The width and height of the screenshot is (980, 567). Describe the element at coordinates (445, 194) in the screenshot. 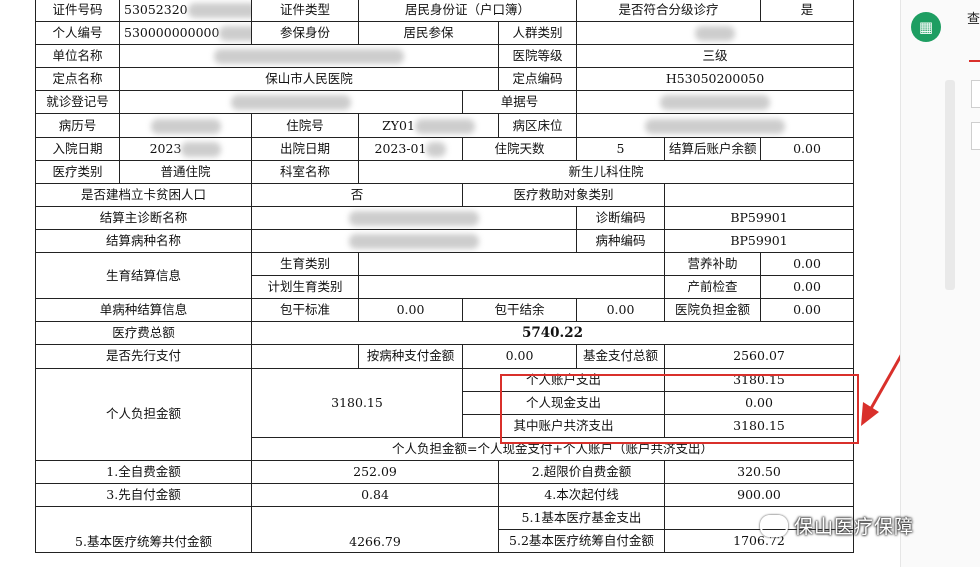

I see `table-row: 是否建档立卡贫困人口 否 医疗救助对象类别` at that location.